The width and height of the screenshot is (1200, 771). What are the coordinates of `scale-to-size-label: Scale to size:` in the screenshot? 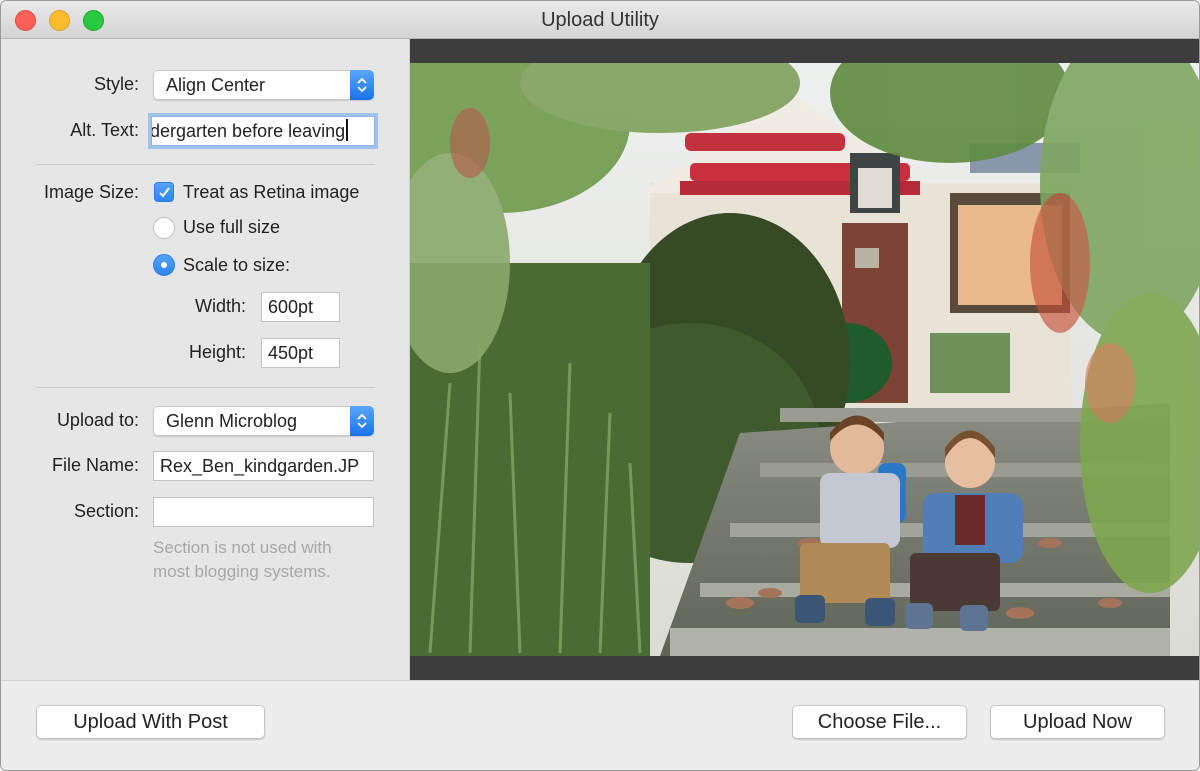 It's located at (237, 265).